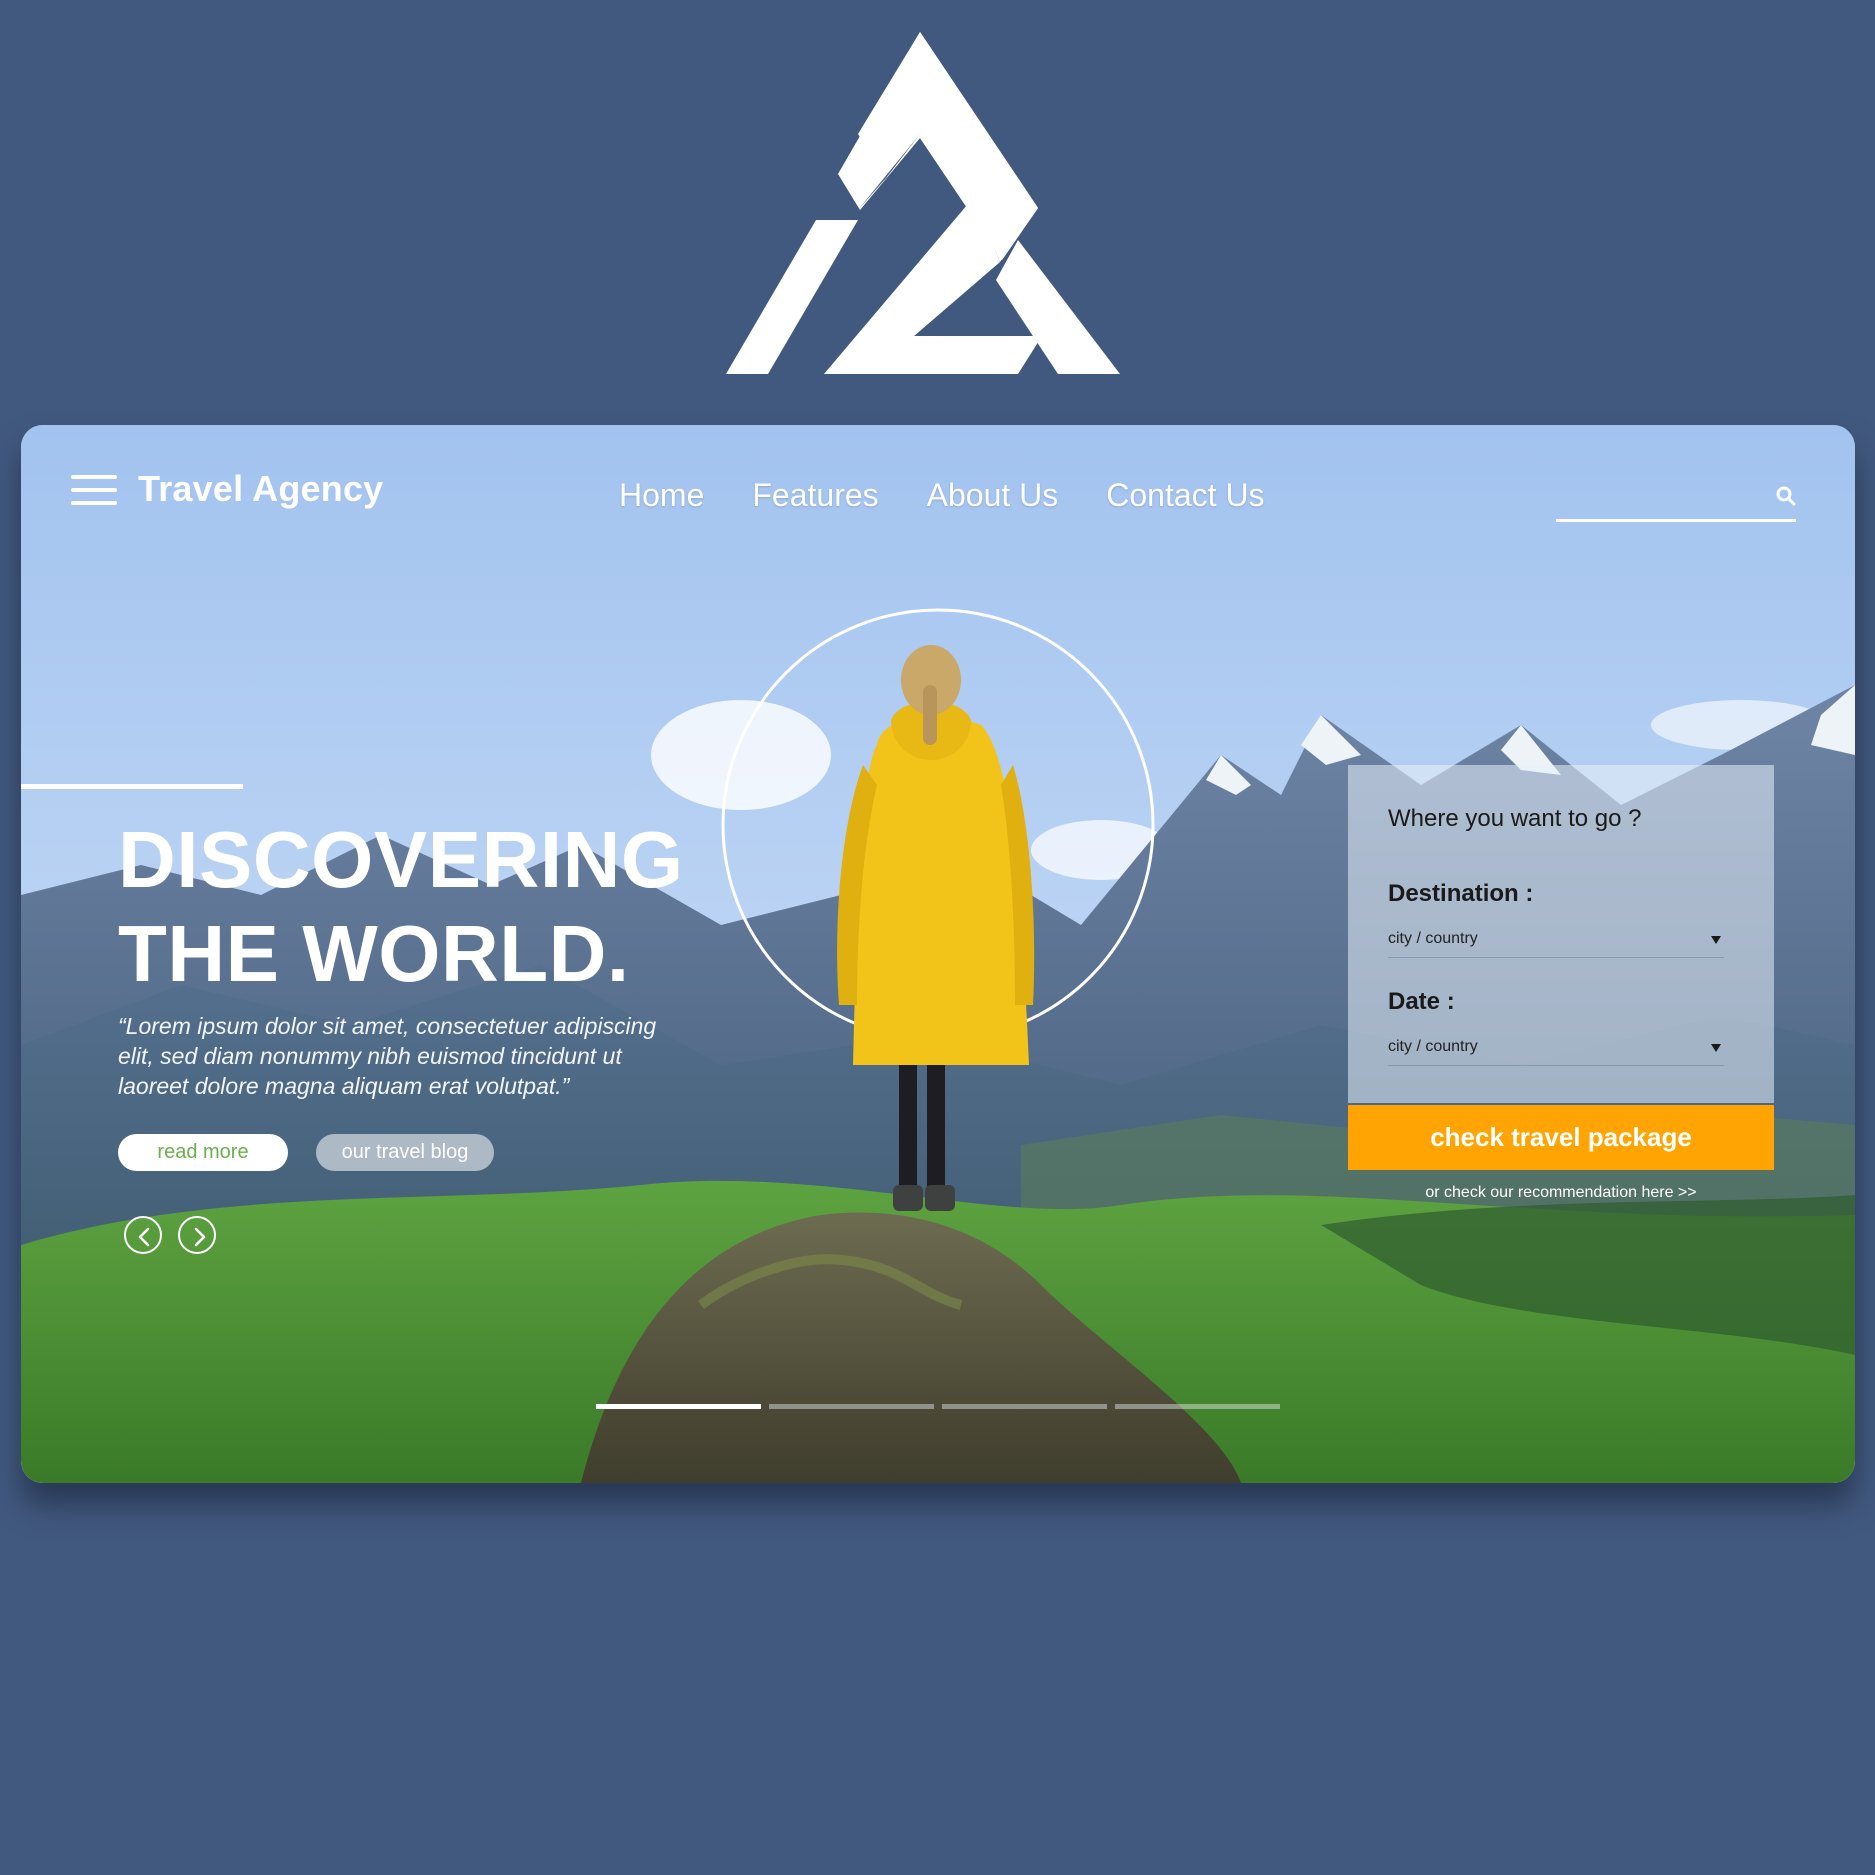 This screenshot has width=1875, height=1875. What do you see at coordinates (1556, 942) in the screenshot?
I see `destination-select: city / country` at bounding box center [1556, 942].